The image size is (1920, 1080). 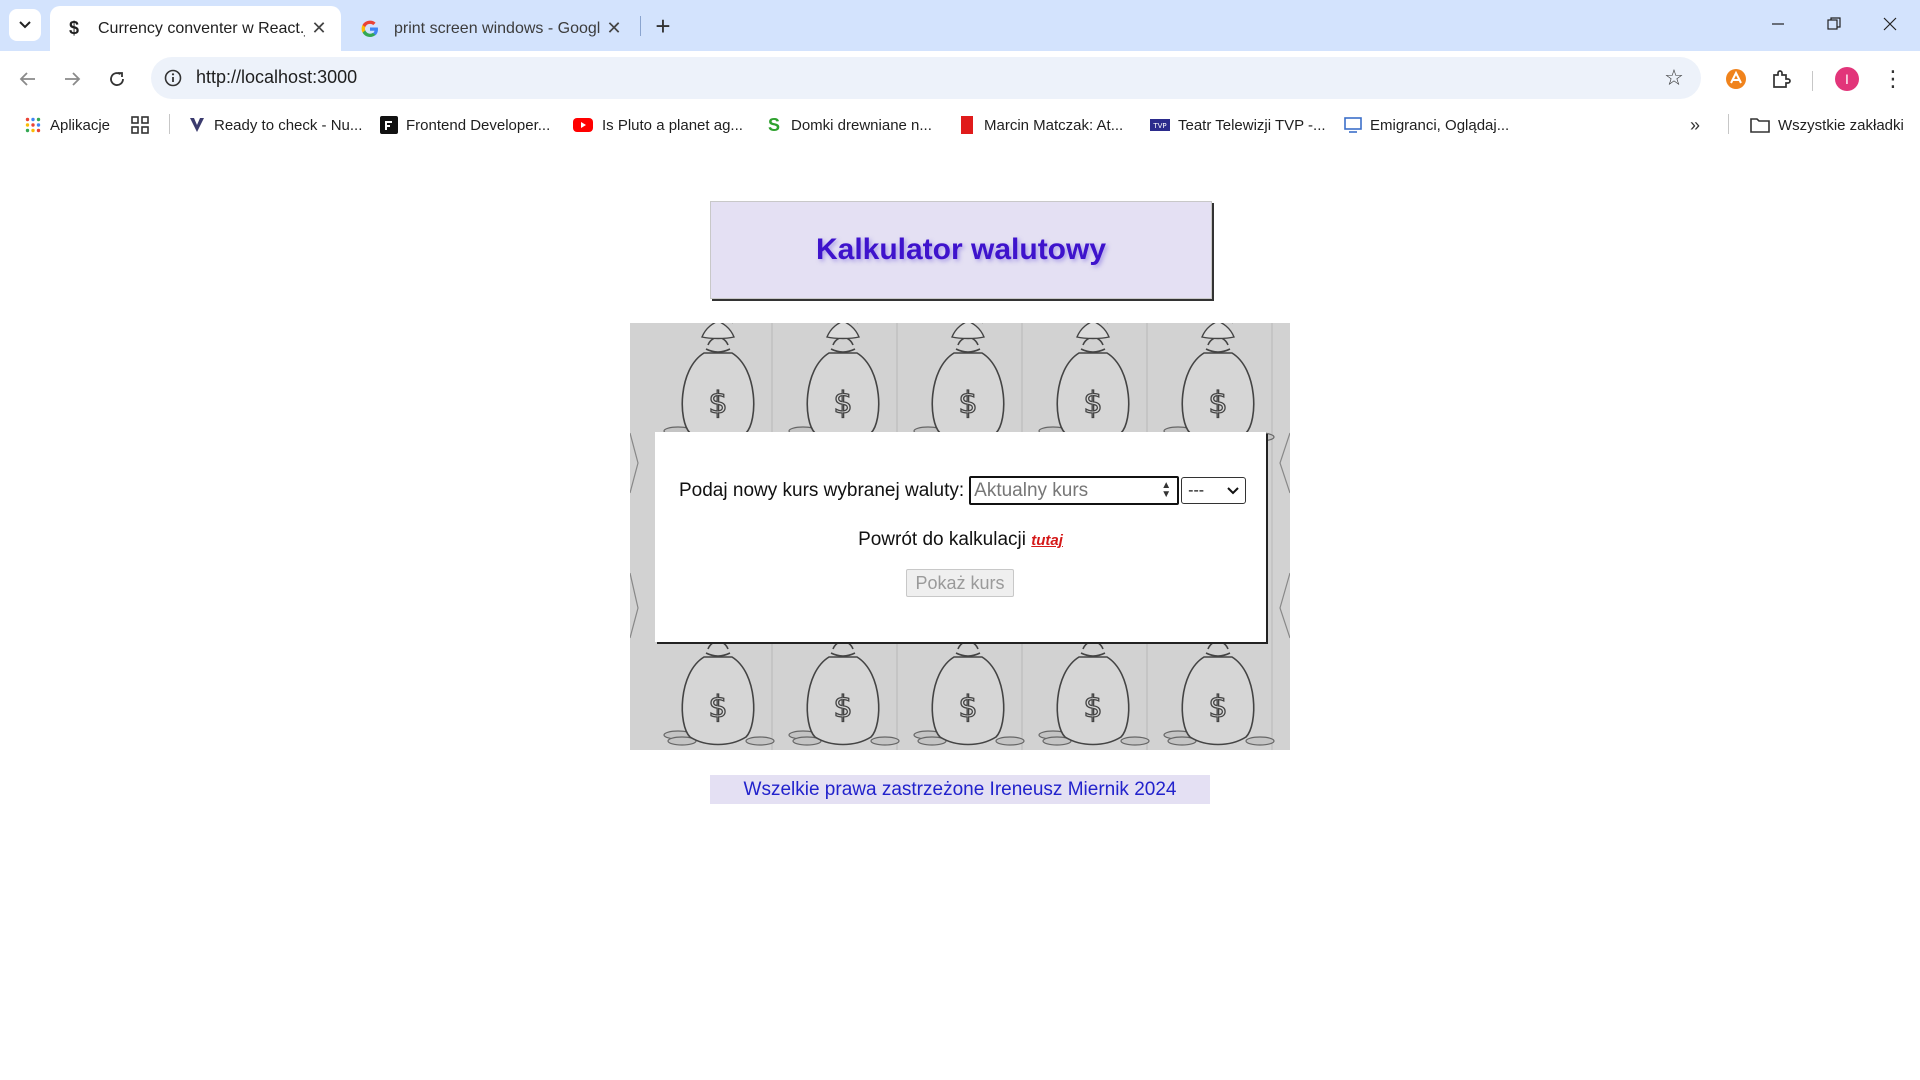 I want to click on close-window-button, so click(x=1890, y=24).